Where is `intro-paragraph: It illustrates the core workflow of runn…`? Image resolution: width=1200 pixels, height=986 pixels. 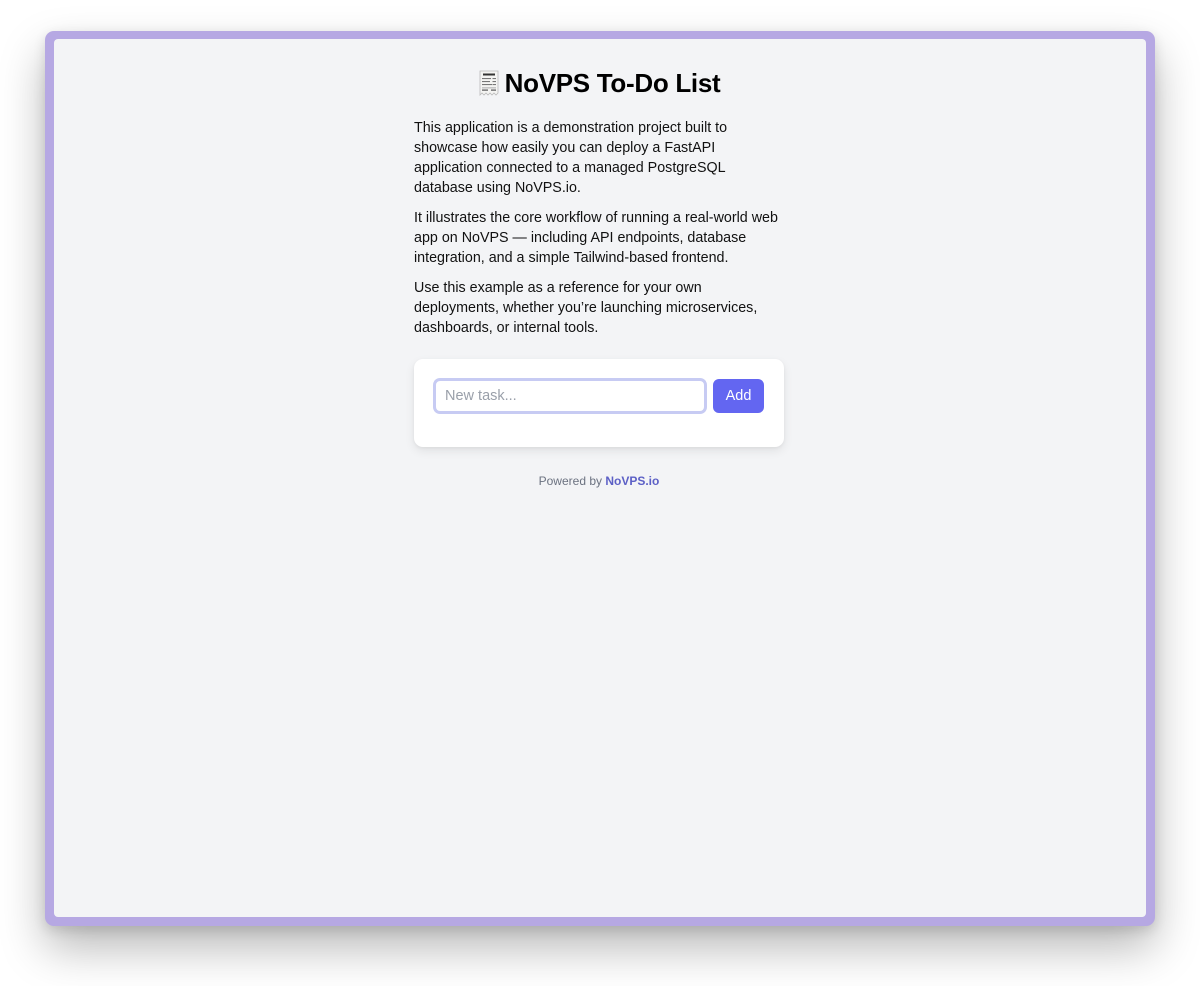
intro-paragraph: It illustrates the core workflow of runn… is located at coordinates (596, 238).